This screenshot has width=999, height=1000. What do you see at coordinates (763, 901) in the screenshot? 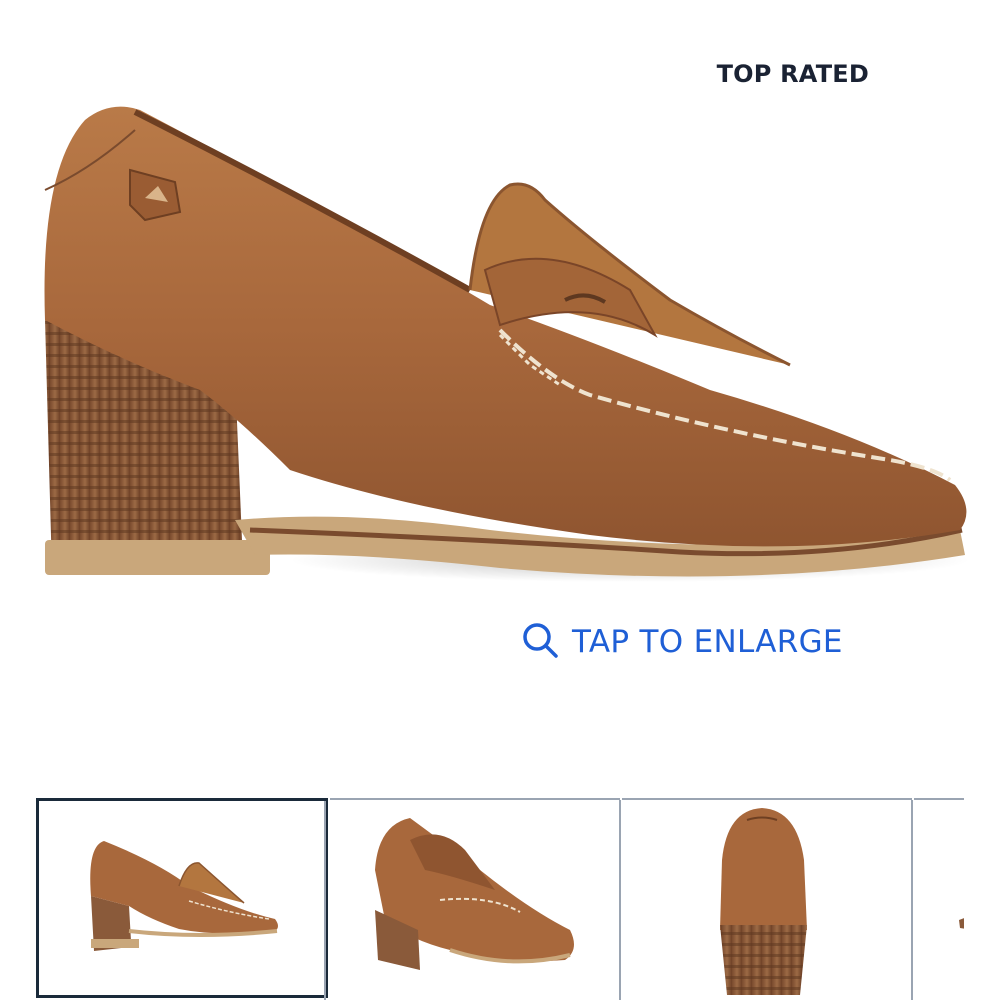
I see `thumbnail-back-image` at bounding box center [763, 901].